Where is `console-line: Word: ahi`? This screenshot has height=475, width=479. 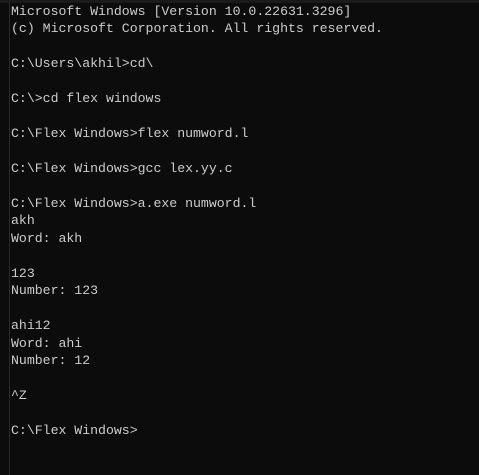
console-line: Word: ahi is located at coordinates (47, 343).